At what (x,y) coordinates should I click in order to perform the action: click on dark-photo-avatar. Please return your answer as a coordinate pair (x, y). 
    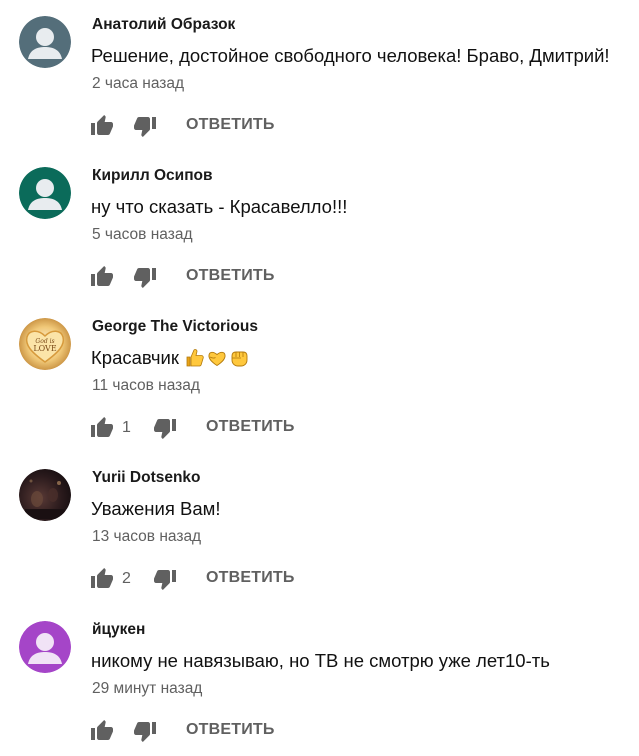
    Looking at the image, I should click on (45, 495).